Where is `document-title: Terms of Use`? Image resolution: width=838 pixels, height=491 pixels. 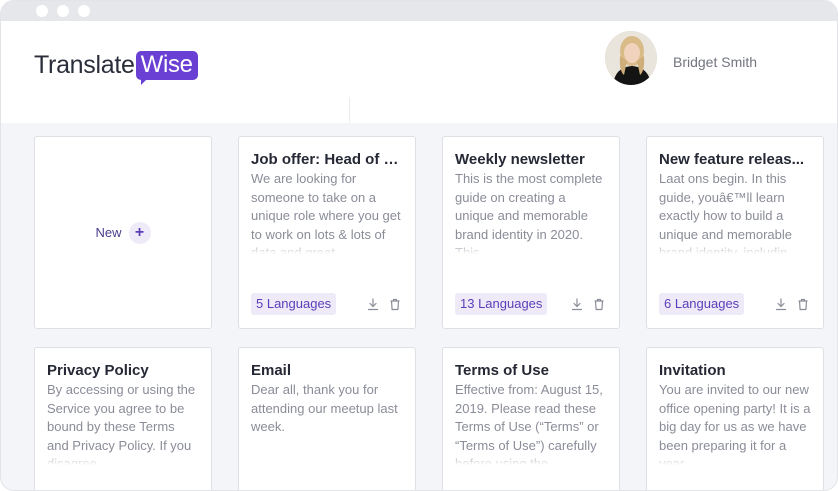 document-title: Terms of Use is located at coordinates (502, 370).